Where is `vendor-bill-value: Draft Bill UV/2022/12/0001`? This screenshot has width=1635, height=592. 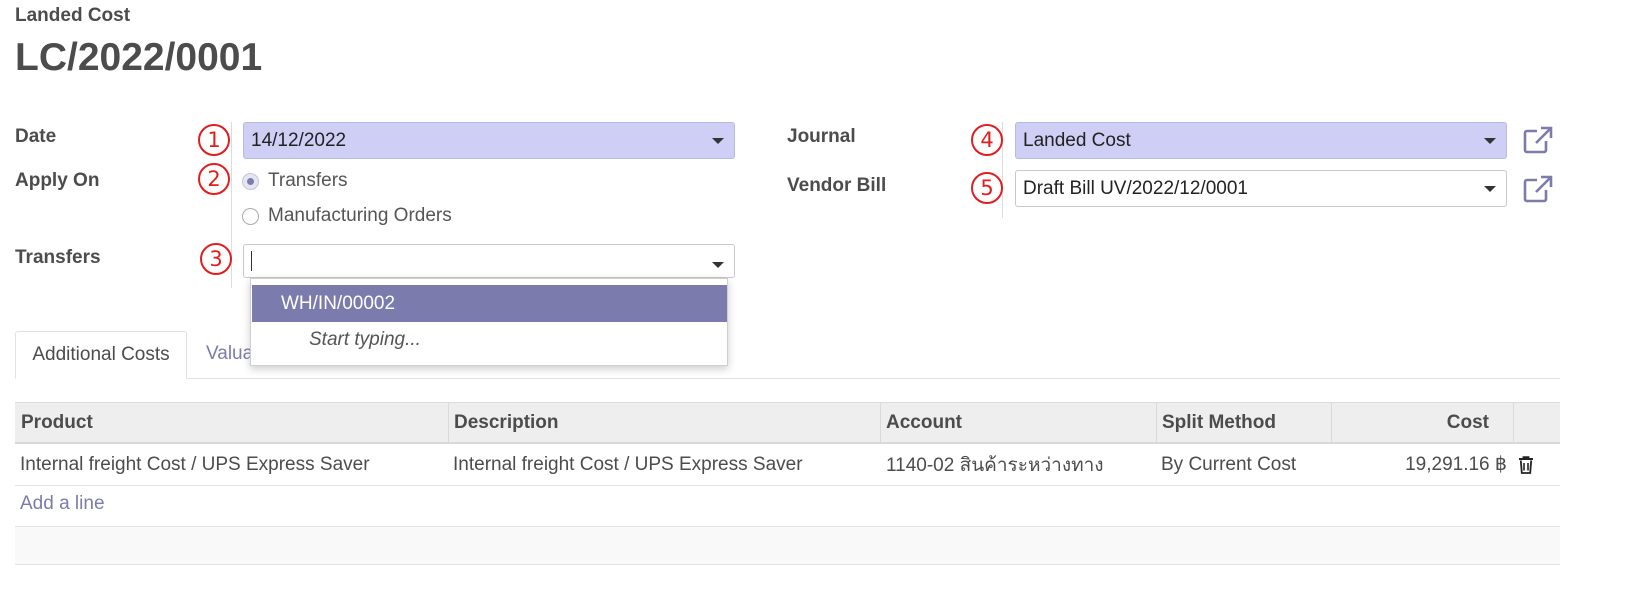
vendor-bill-value: Draft Bill UV/2022/12/0001 is located at coordinates (1135, 188).